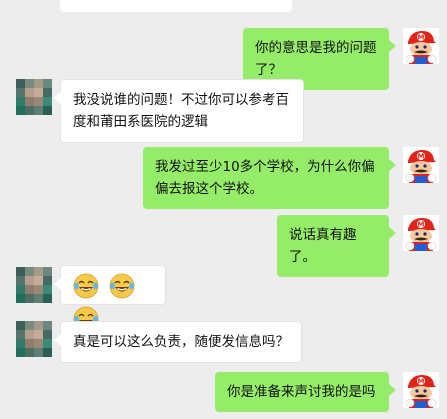 This screenshot has height=419, width=447. I want to click on message-bubble-received, so click(110, 298).